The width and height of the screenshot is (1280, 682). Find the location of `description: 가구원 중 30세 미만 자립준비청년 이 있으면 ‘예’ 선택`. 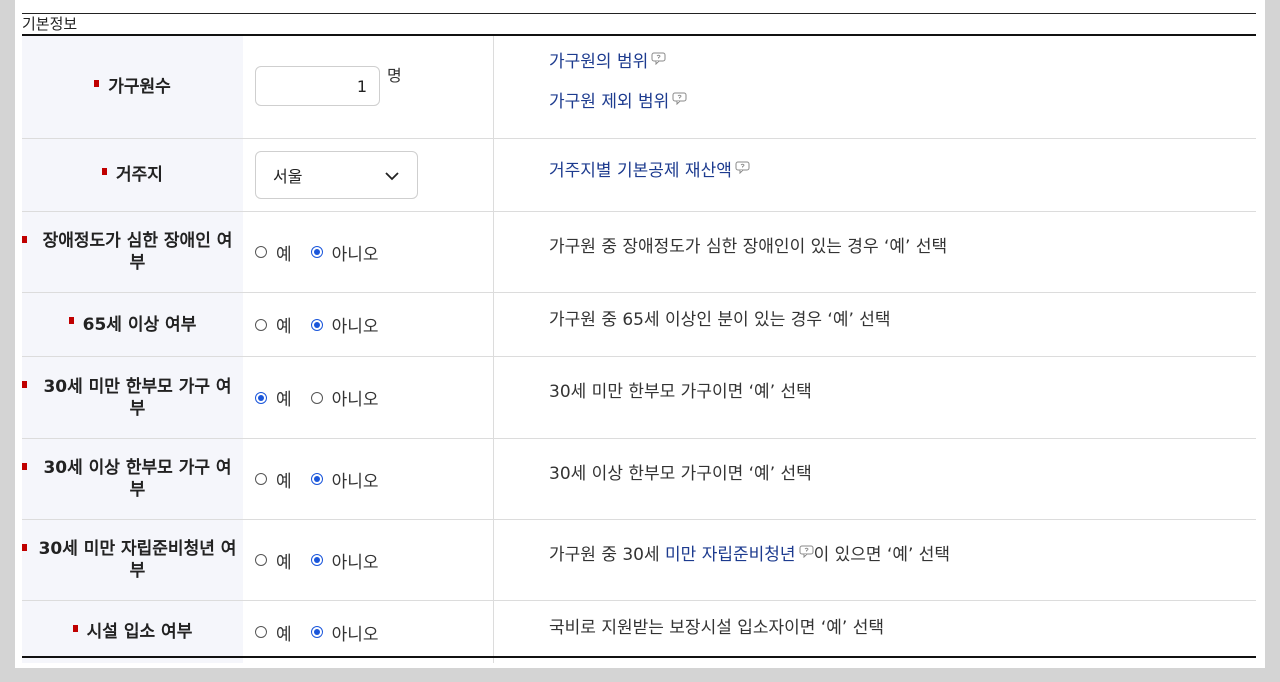

description: 가구원 중 30세 미만 자립준비청년 이 있으면 ‘예’ 선택 is located at coordinates (749, 552).